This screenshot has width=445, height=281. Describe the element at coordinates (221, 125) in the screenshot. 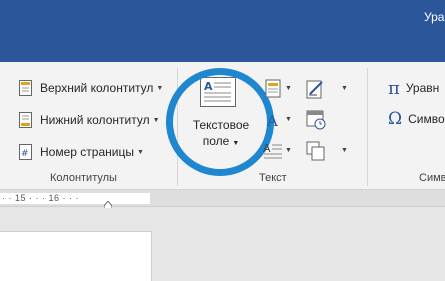

I see `text-box-label-line1: Текстовое` at that location.